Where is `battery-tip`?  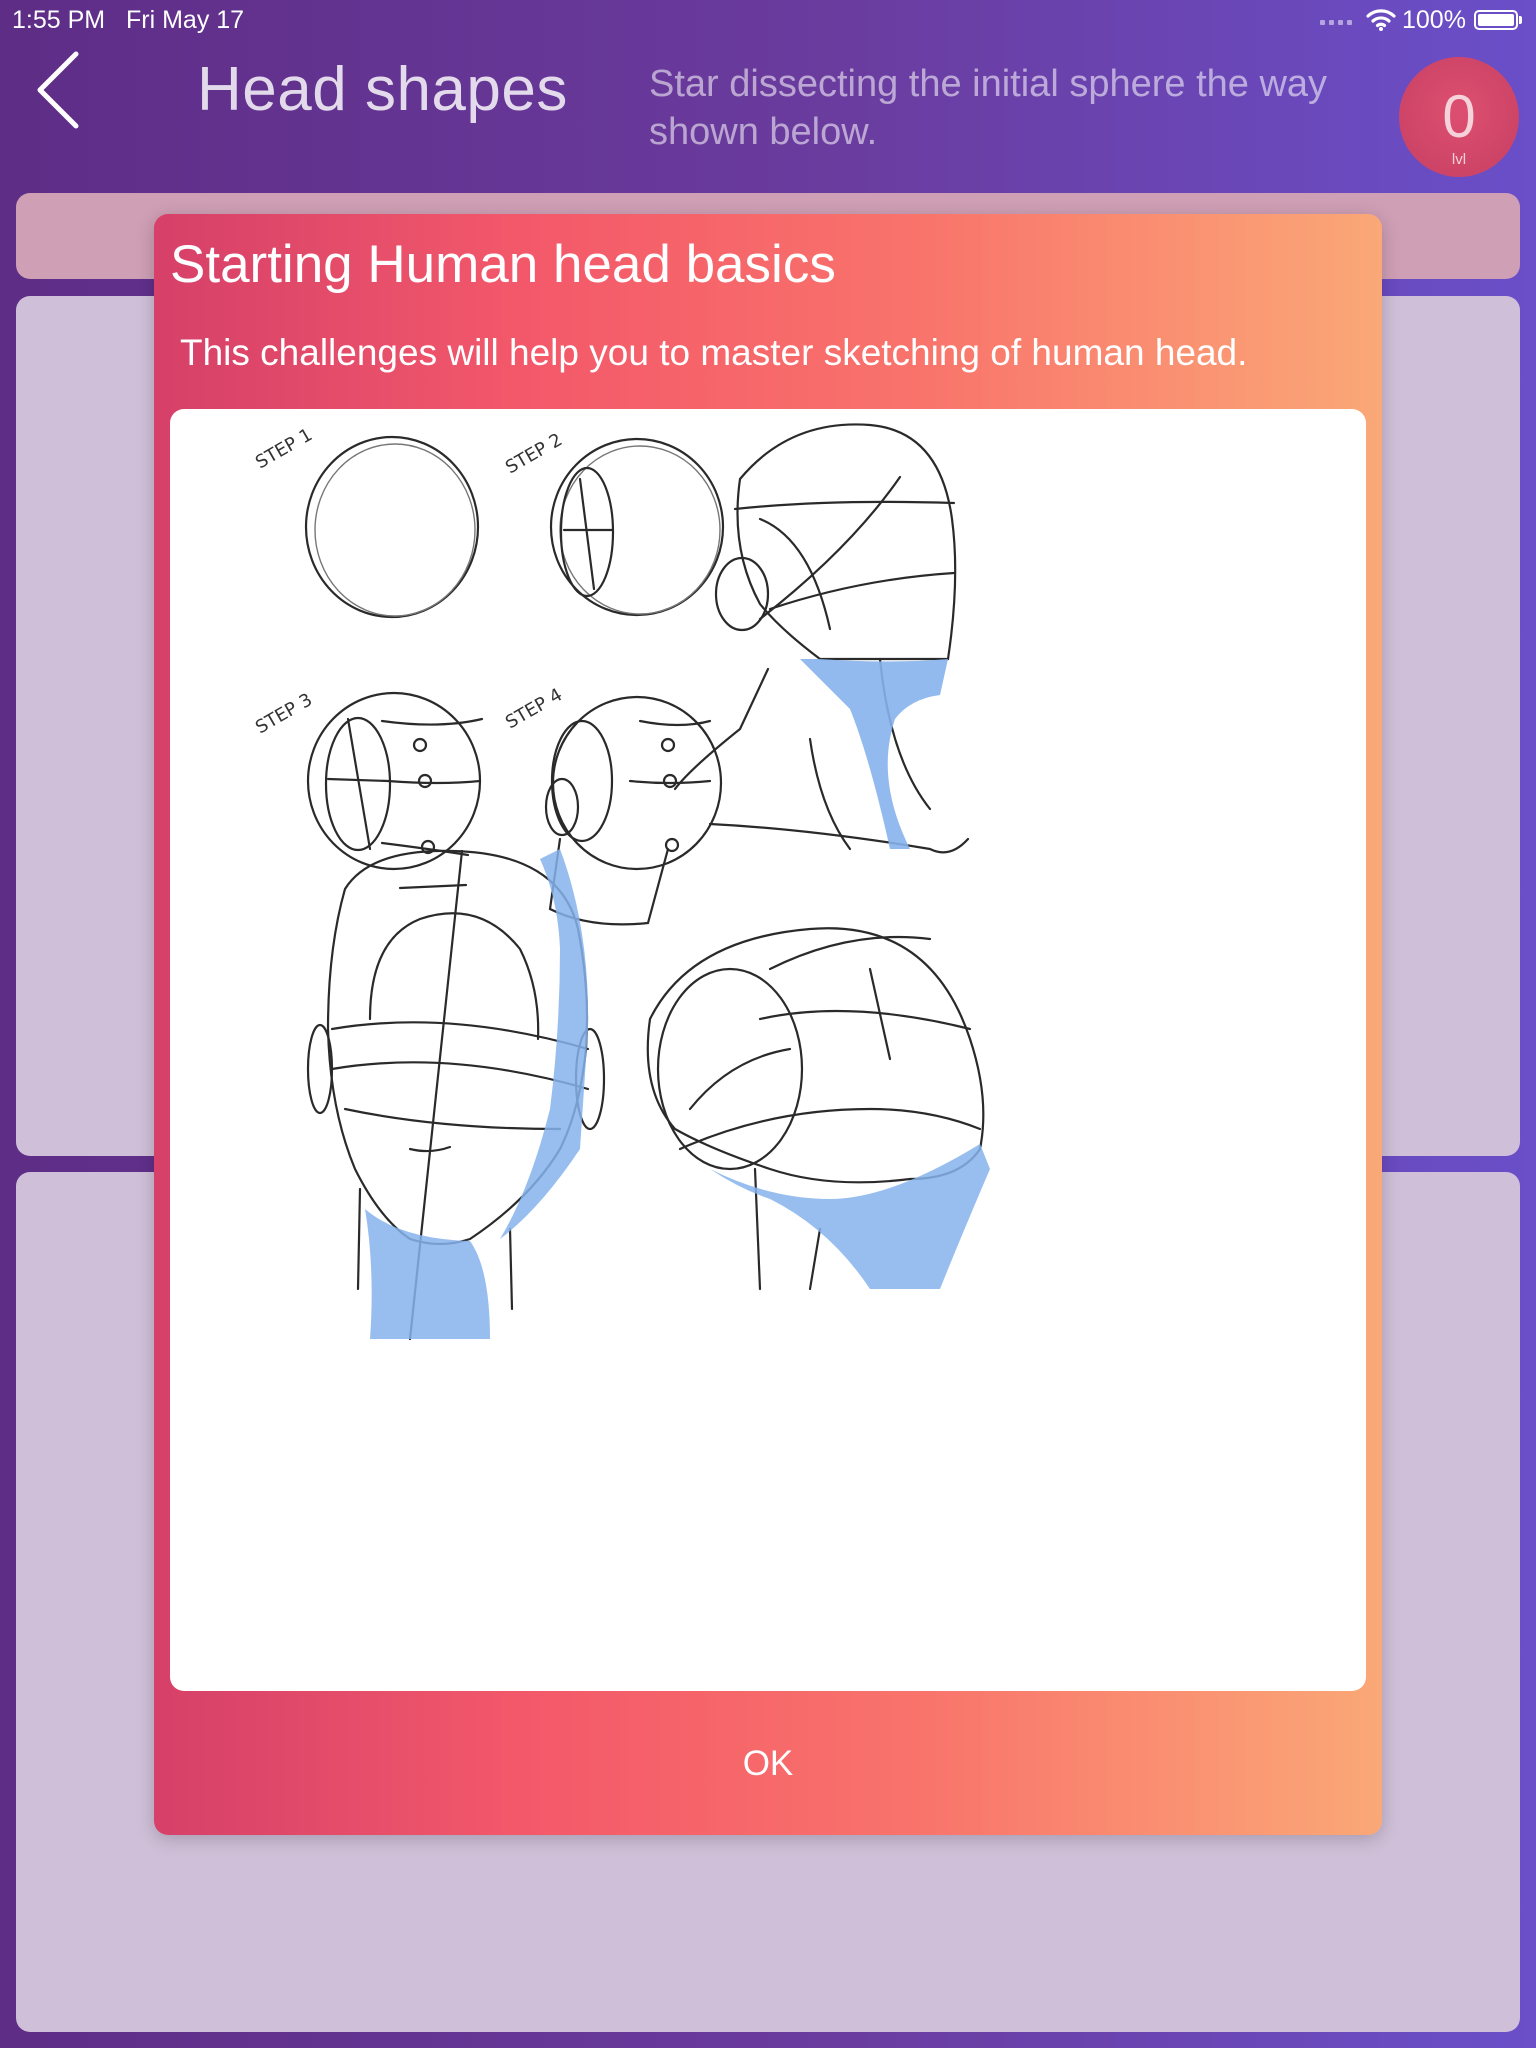 battery-tip is located at coordinates (1520, 20).